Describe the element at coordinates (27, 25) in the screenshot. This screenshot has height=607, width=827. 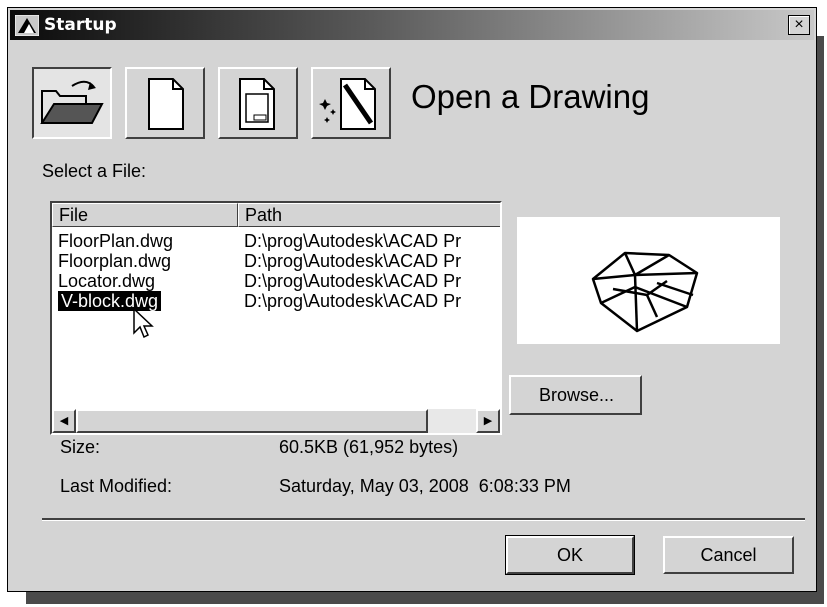
I see `app-icon` at that location.